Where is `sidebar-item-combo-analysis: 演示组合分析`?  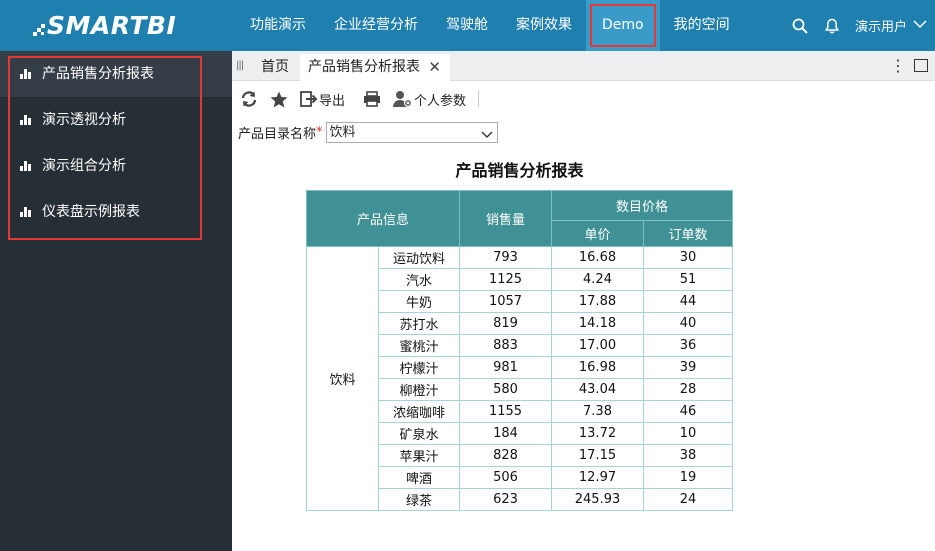 sidebar-item-combo-analysis: 演示组合分析 is located at coordinates (116, 166).